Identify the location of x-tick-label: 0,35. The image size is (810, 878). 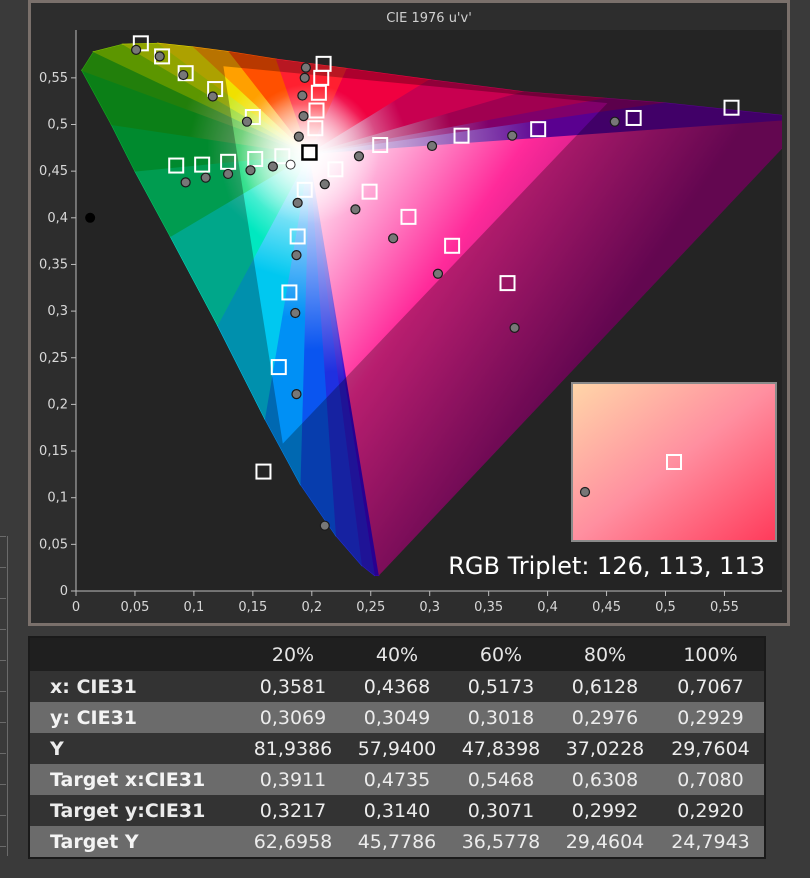
(488, 607).